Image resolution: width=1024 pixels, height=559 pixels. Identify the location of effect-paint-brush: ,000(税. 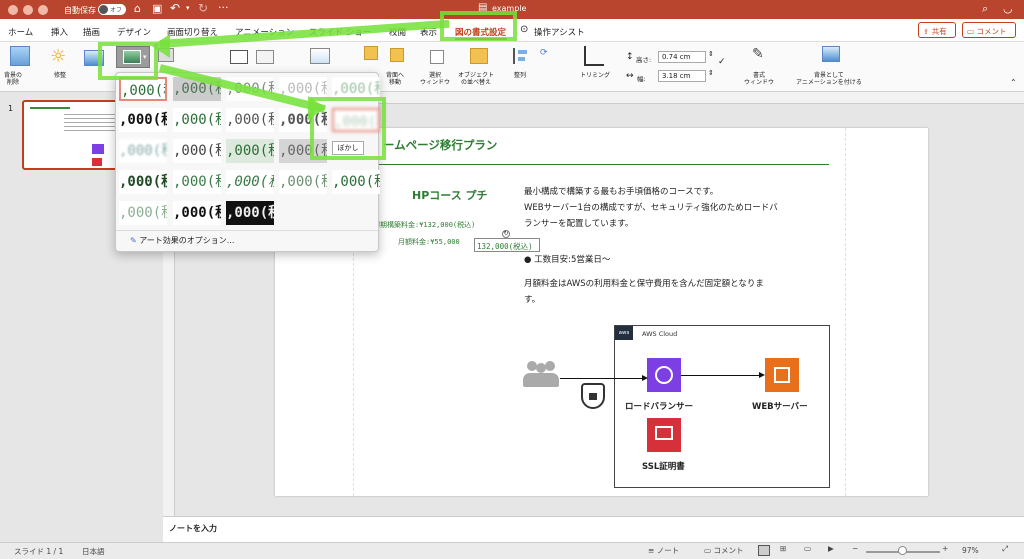
(250, 120).